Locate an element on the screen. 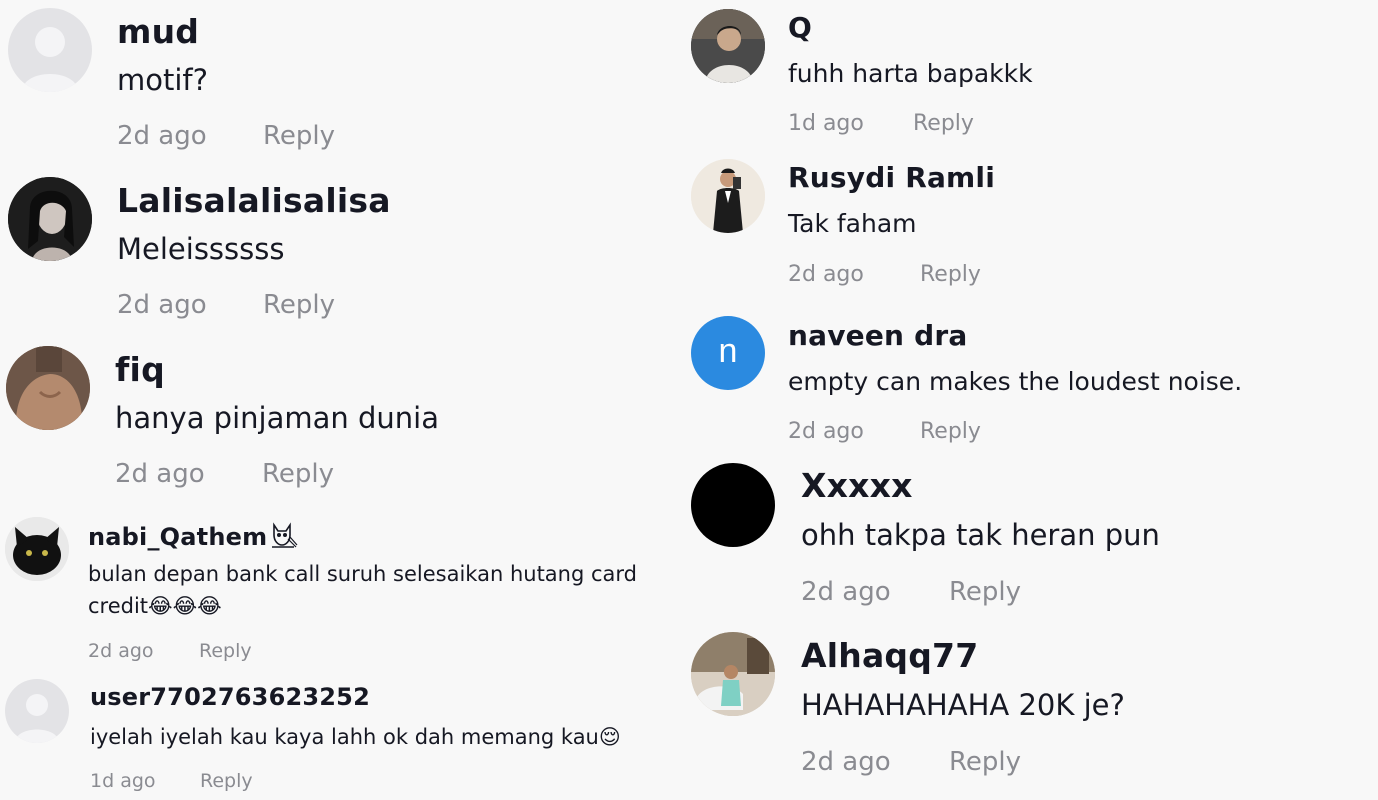  comment-username: fiq is located at coordinates (140, 369).